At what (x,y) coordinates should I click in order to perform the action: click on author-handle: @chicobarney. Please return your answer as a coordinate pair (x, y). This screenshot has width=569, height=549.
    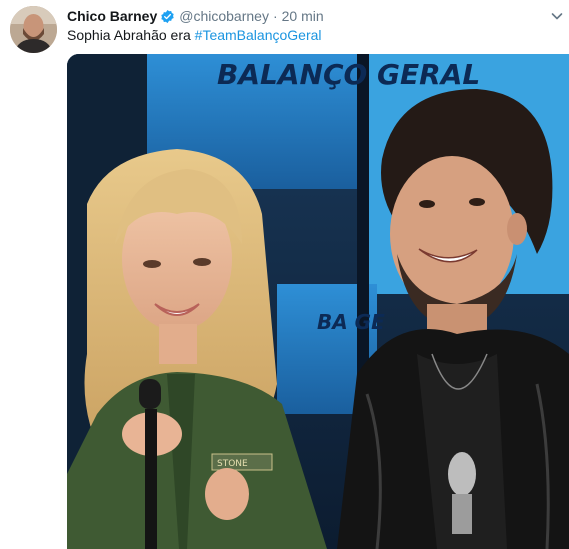
    Looking at the image, I should click on (224, 16).